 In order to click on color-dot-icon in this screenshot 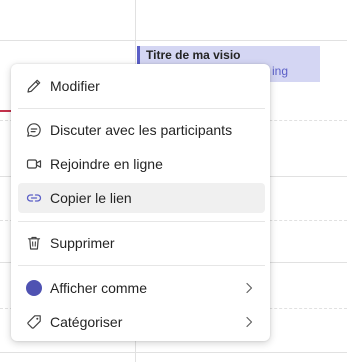, I will do `click(34, 288)`.